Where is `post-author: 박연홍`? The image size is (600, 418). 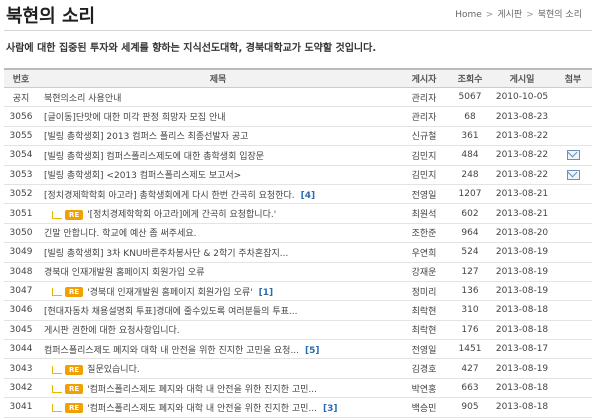 post-author: 박연홍 is located at coordinates (424, 388).